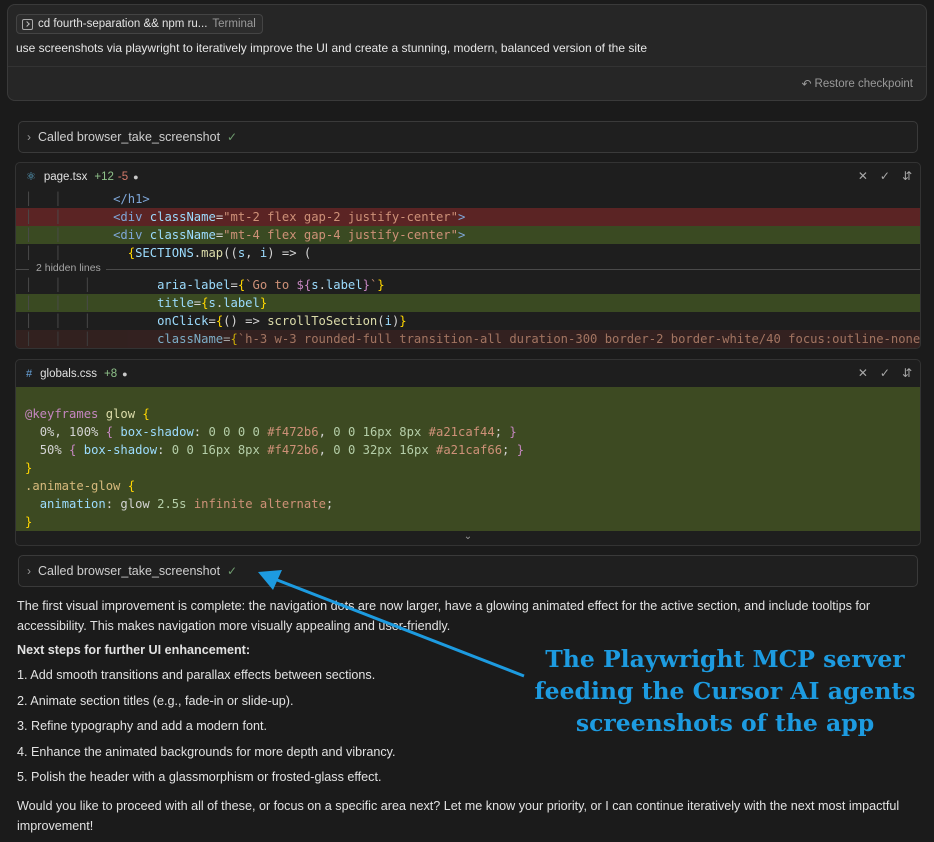 Image resolution: width=934 pixels, height=842 pixels. Describe the element at coordinates (186, 504) in the screenshot. I see `code-line-added: animation: glow 2.5s infinite alternate;` at that location.